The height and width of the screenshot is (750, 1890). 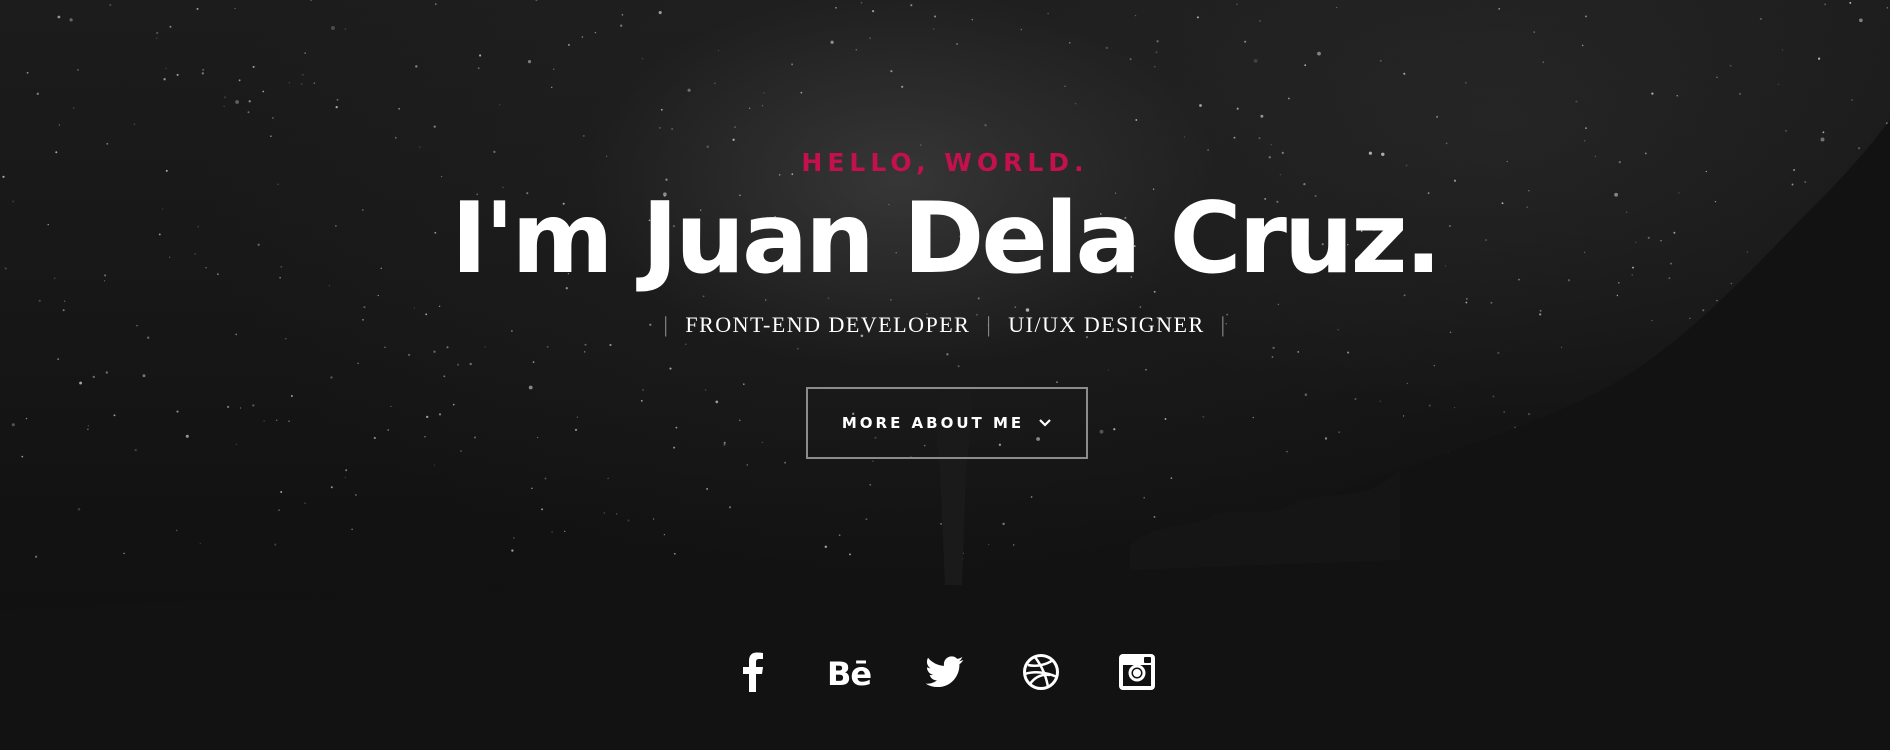 I want to click on instagram-icon, so click(x=1137, y=674).